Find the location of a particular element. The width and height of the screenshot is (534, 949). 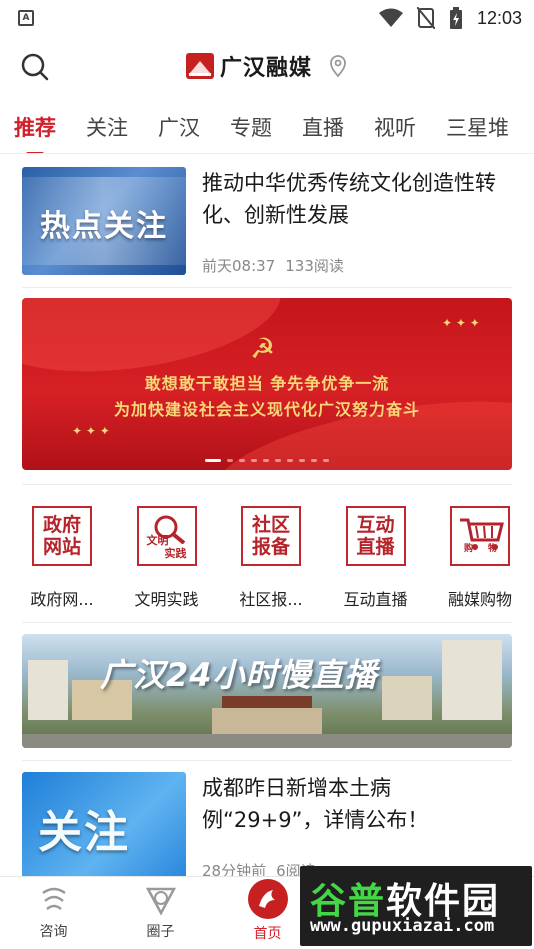

nav-circle: 圈子 is located at coordinates (160, 913).